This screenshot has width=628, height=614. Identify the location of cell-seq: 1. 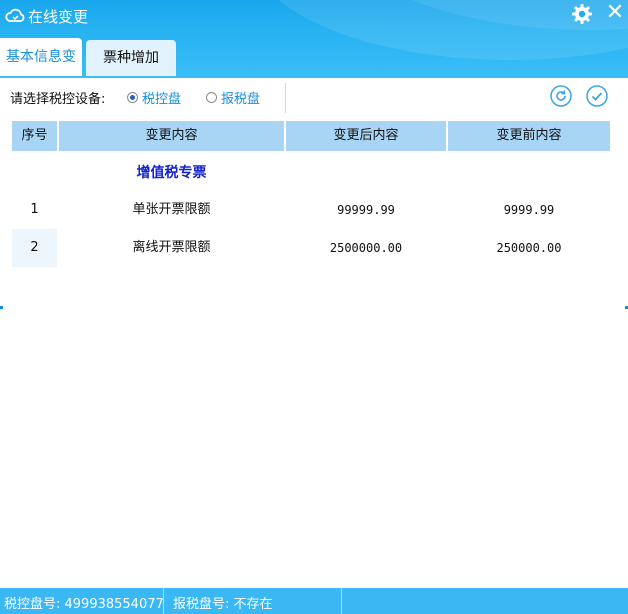
(34, 209).